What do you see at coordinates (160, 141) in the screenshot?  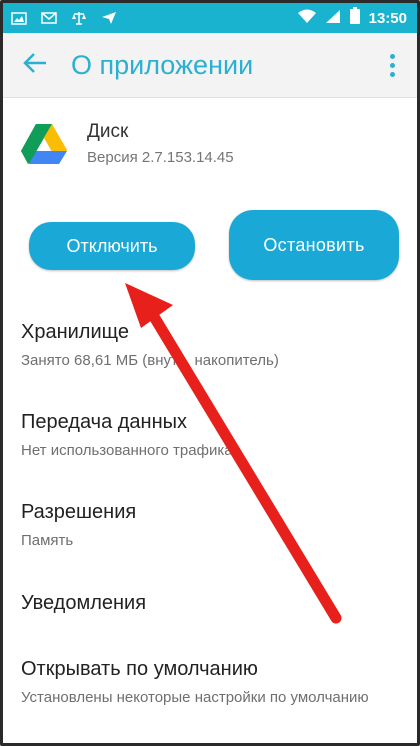 I see `app-text: Диск Версия 2.7.153.14.45` at bounding box center [160, 141].